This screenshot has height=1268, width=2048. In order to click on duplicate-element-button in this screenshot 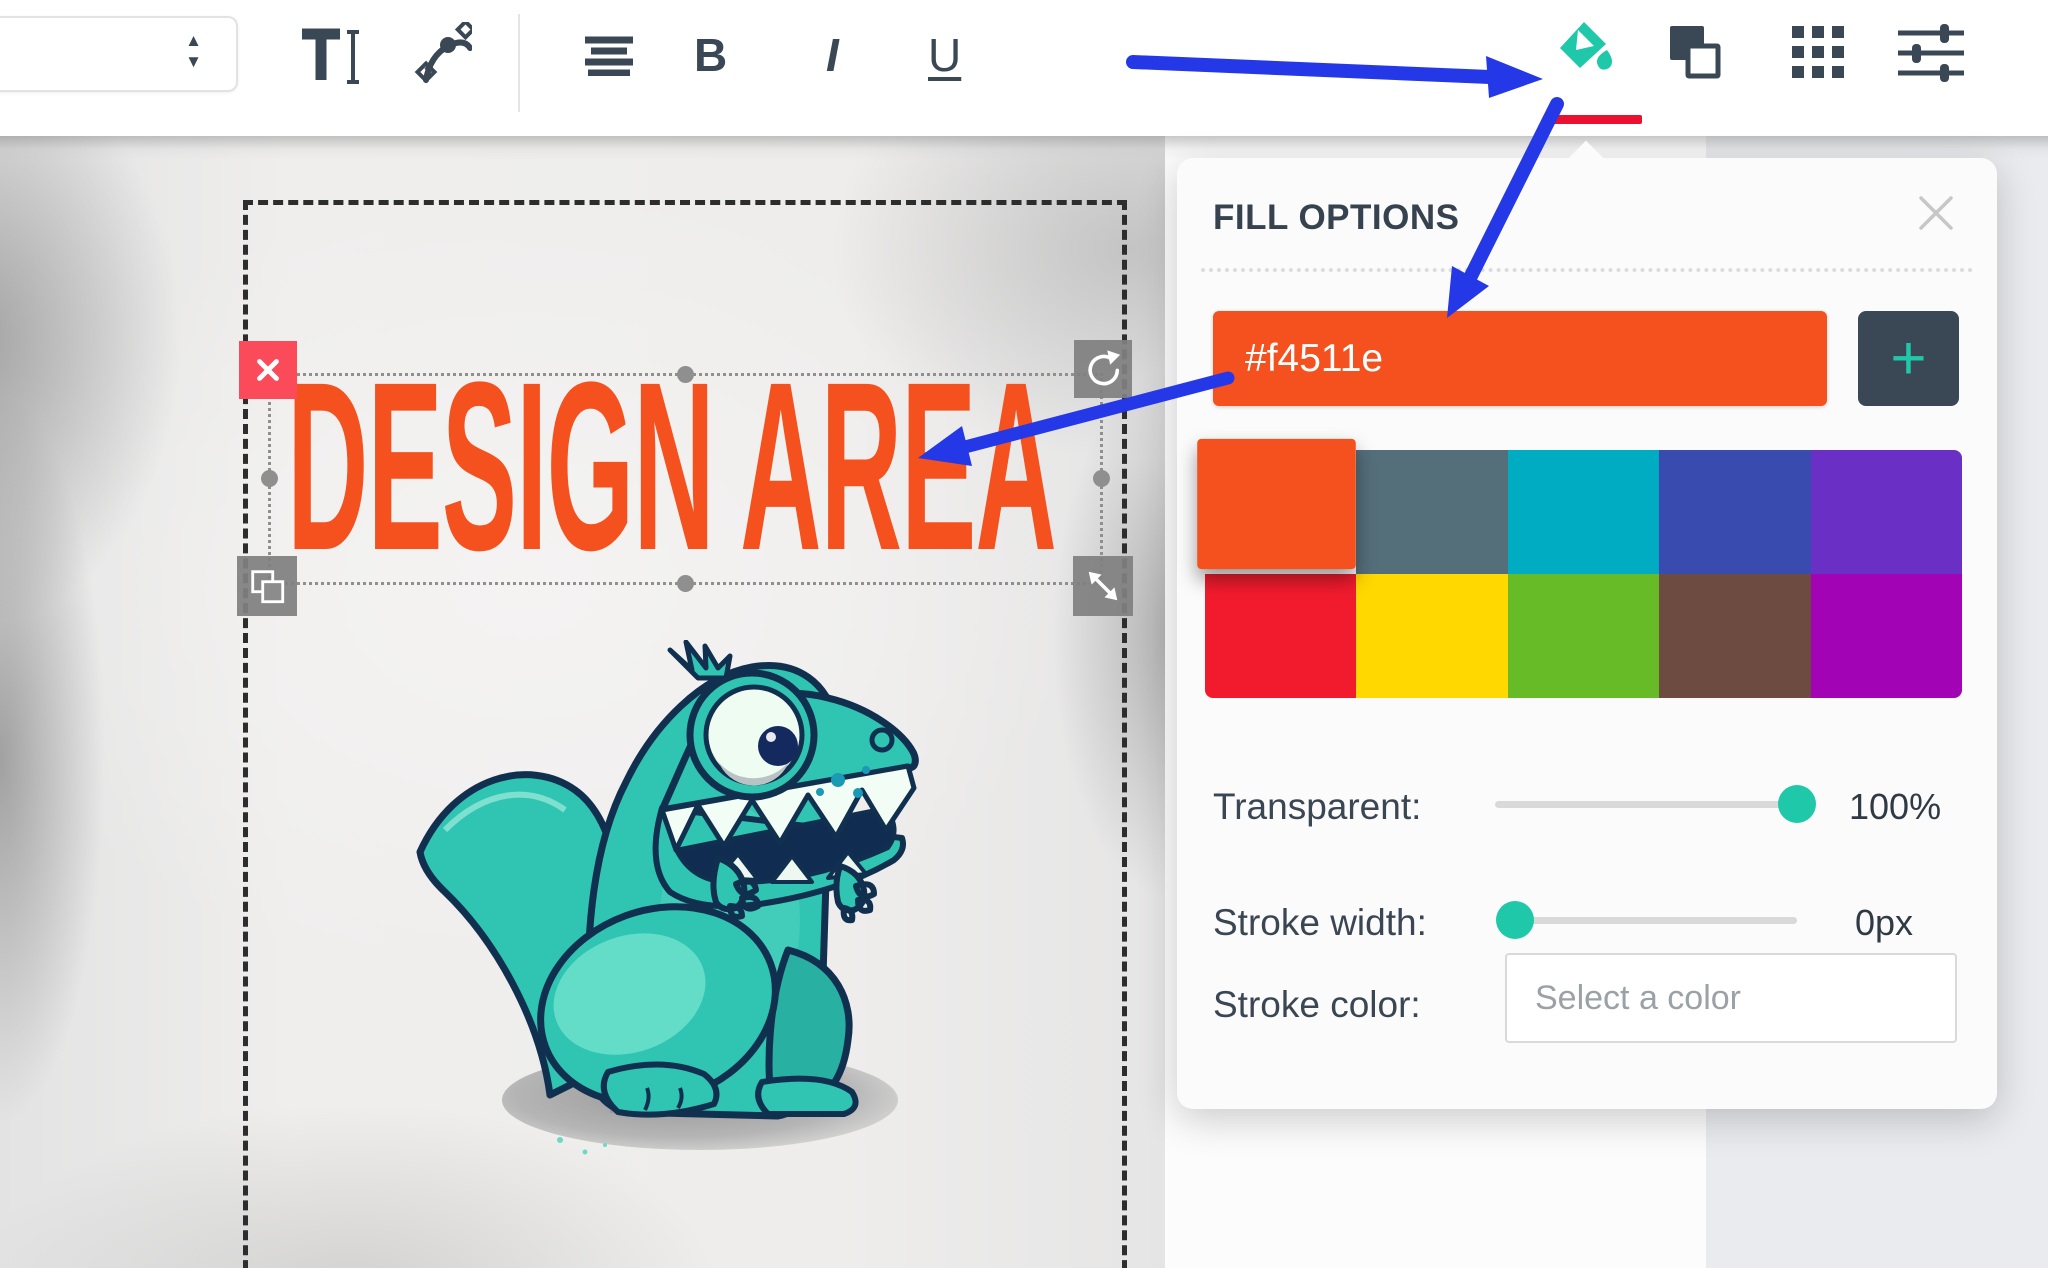, I will do `click(267, 586)`.